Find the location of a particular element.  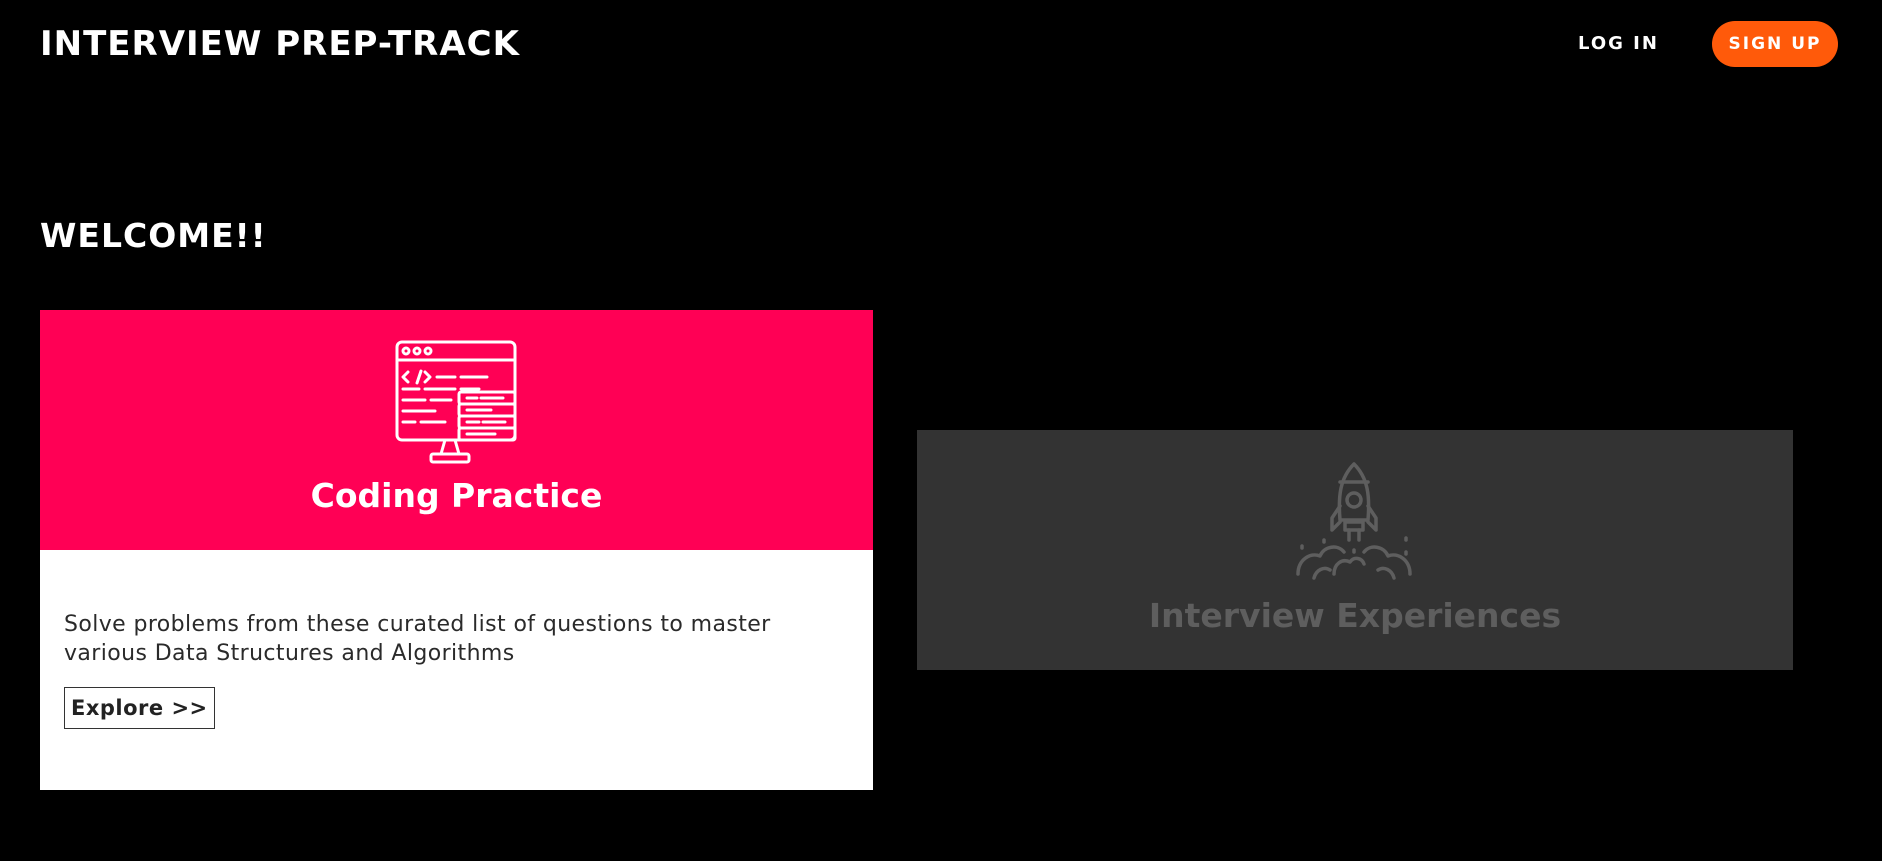

experiences-card-title: Interview Experiences is located at coordinates (1355, 615).